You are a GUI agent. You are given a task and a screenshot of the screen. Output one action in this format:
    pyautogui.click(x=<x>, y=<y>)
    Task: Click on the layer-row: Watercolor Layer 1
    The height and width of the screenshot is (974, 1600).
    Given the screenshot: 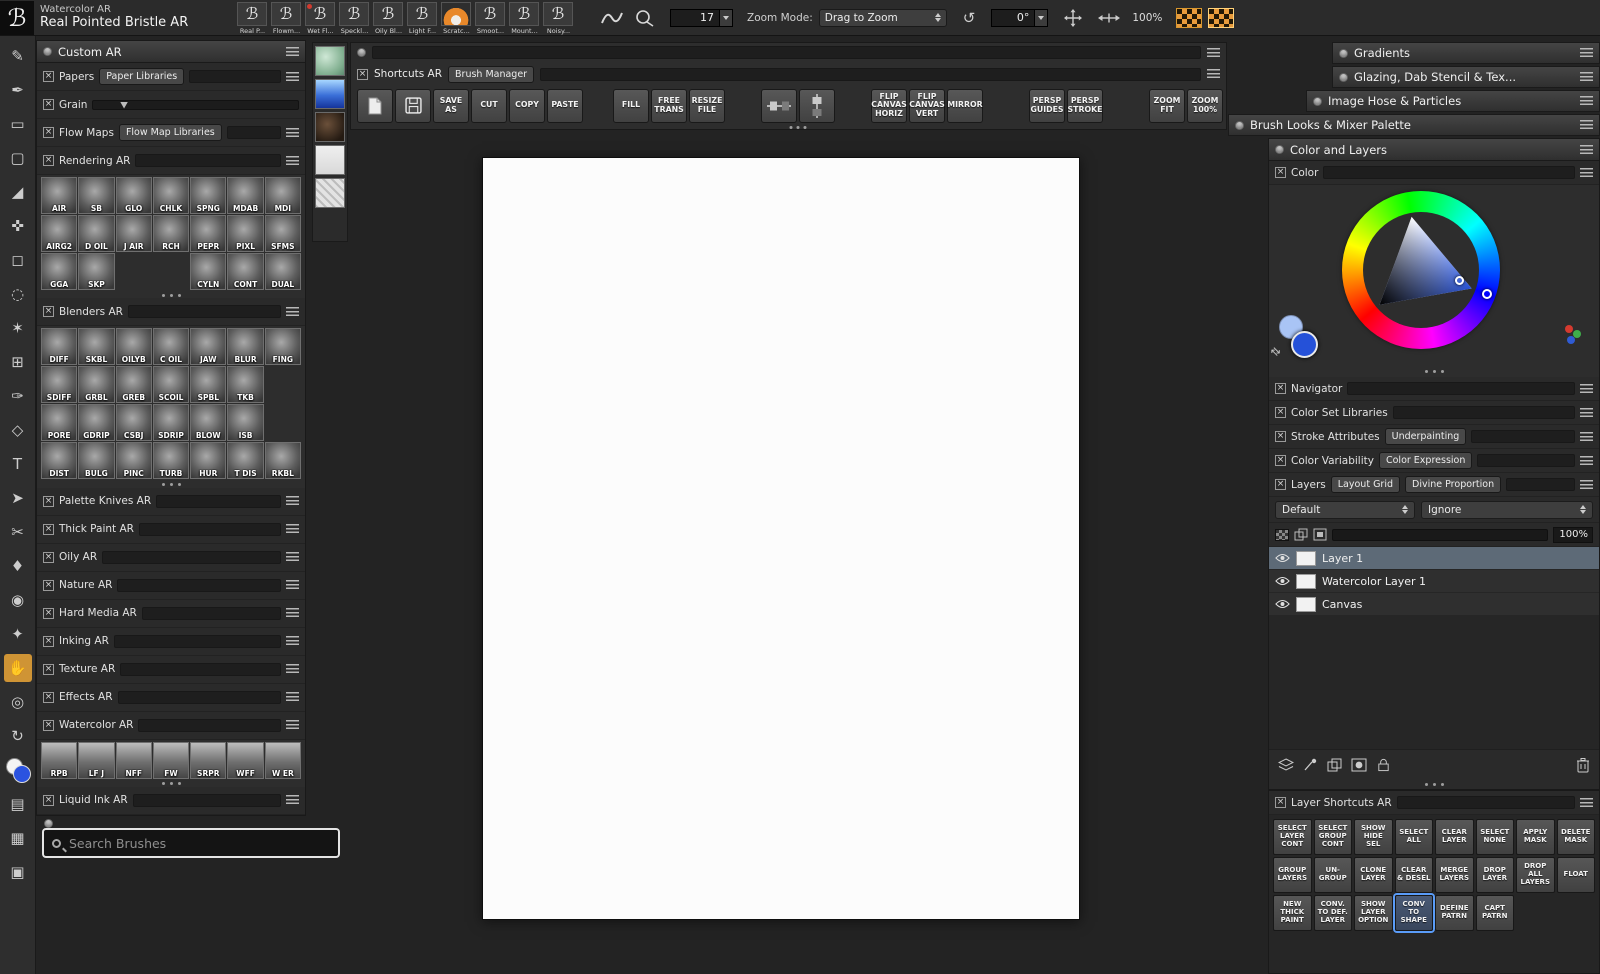 What is the action you would take?
    pyautogui.click(x=1434, y=581)
    